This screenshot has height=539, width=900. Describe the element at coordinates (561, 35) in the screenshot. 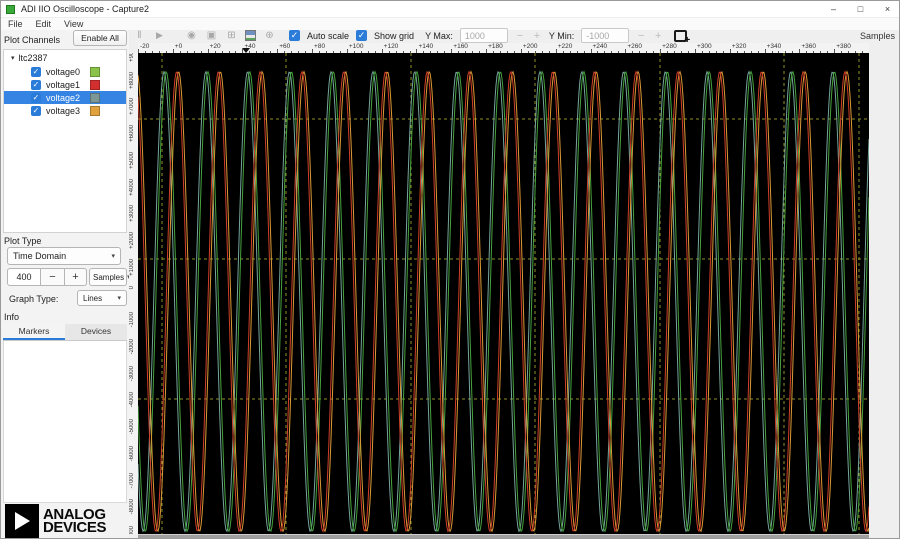

I see `y-min-label: Y Min:` at that location.